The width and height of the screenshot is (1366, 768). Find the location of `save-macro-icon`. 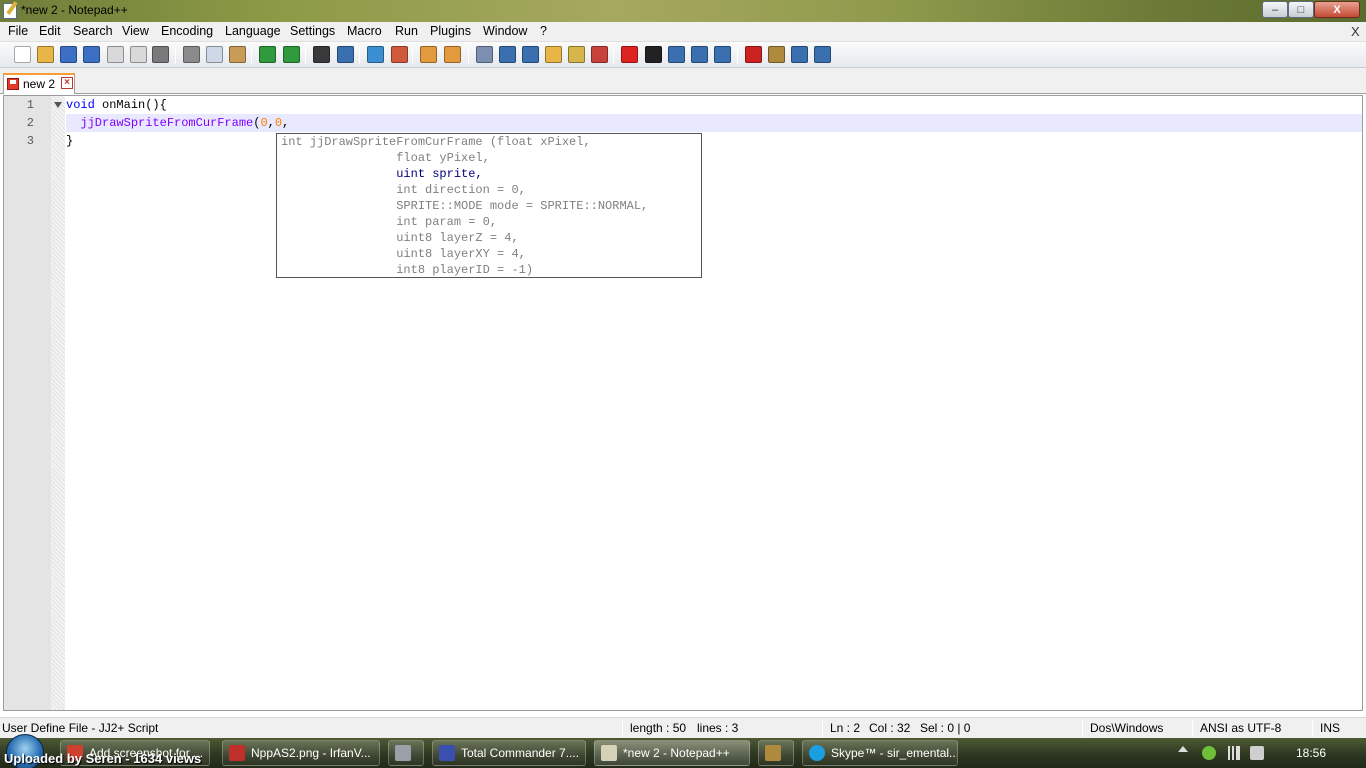

save-macro-icon is located at coordinates (722, 54).